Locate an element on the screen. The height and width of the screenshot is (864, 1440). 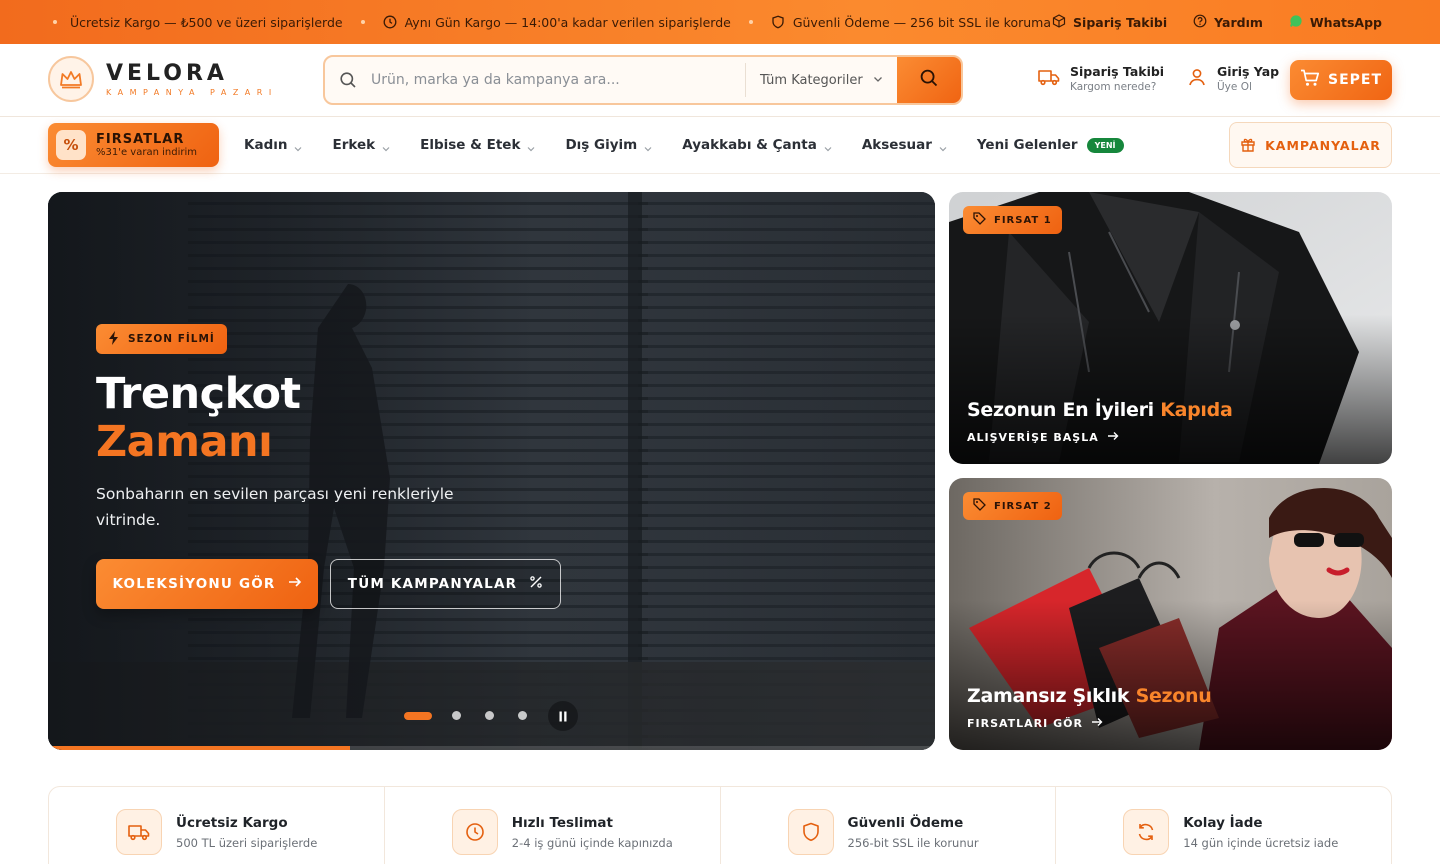
pause-icon is located at coordinates (563, 716).